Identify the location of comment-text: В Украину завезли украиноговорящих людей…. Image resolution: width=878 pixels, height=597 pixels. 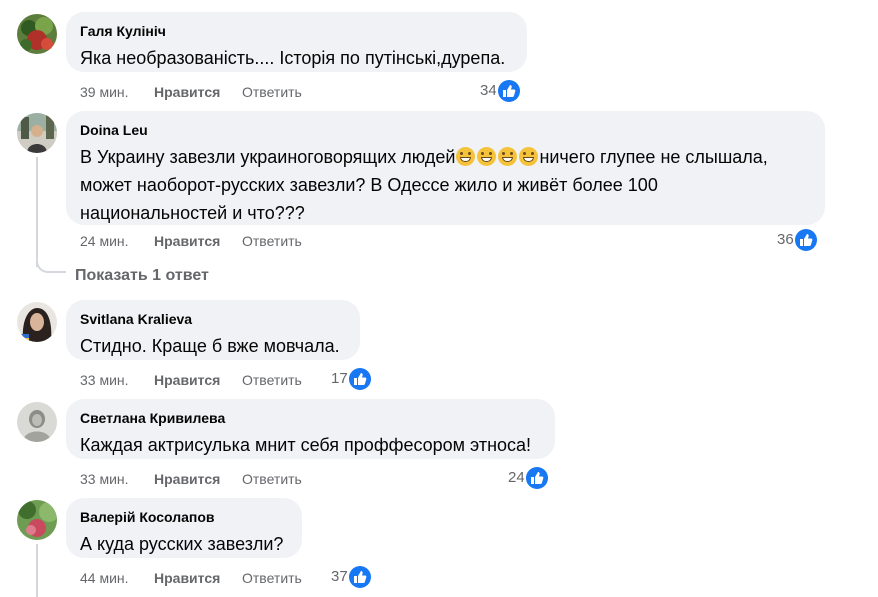
(445, 185).